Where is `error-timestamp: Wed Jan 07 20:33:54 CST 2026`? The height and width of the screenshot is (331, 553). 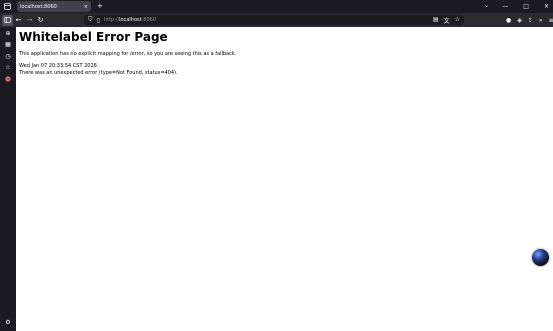
error-timestamp: Wed Jan 07 20:33:54 CST 2026 is located at coordinates (58, 66).